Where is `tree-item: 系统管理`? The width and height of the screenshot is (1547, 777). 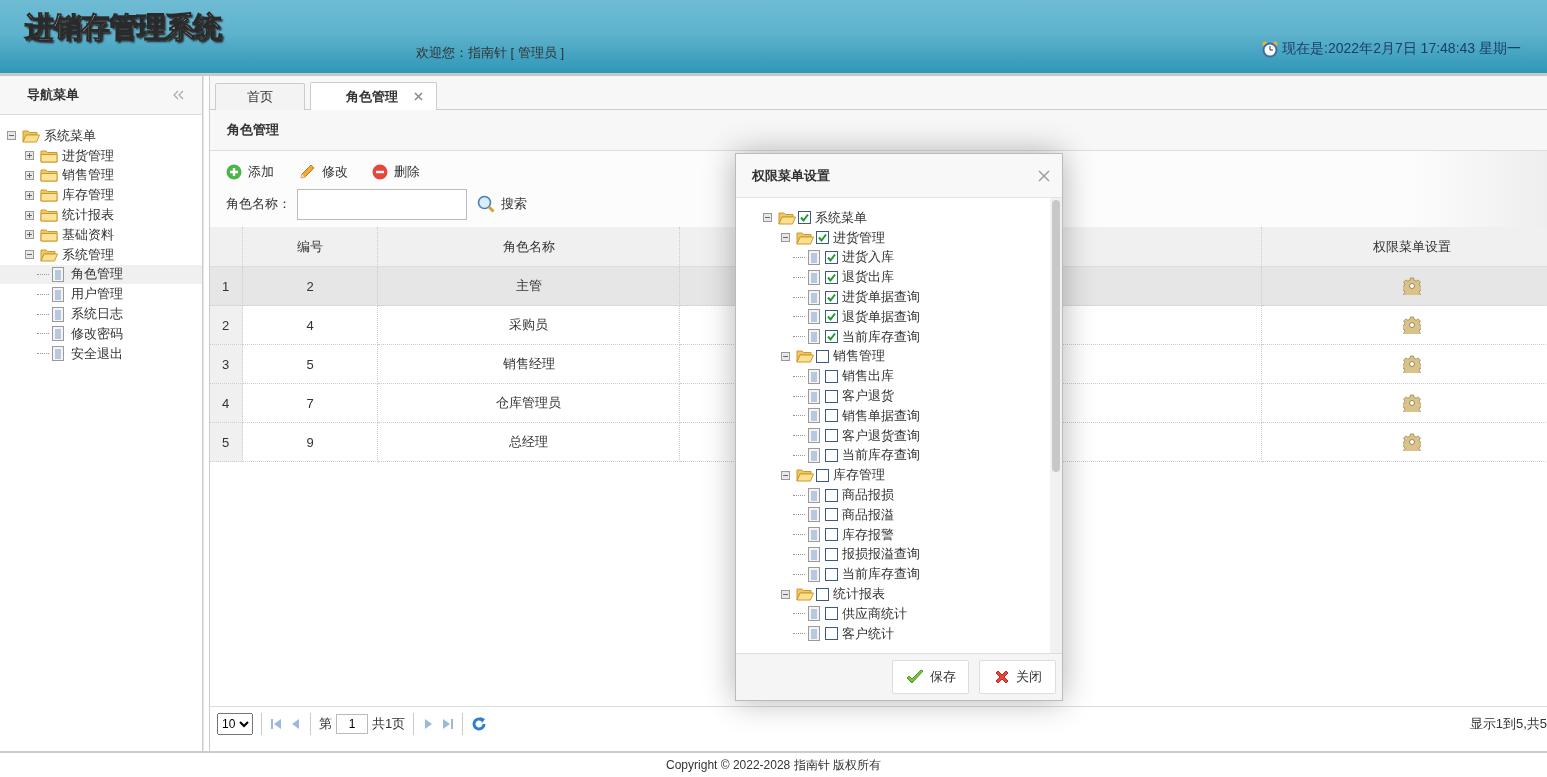 tree-item: 系统管理 is located at coordinates (101, 254).